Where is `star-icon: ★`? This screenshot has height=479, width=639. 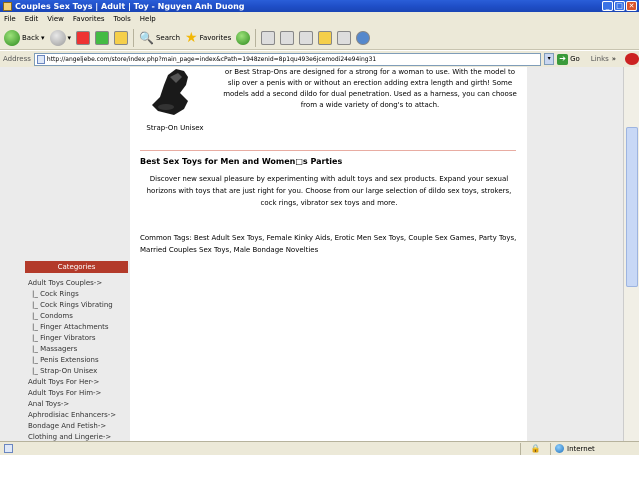
star-icon: ★ is located at coordinates (191, 37).